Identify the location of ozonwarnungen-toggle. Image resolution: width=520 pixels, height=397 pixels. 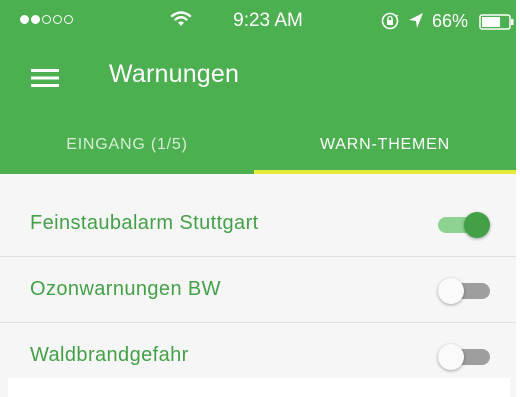
(464, 291).